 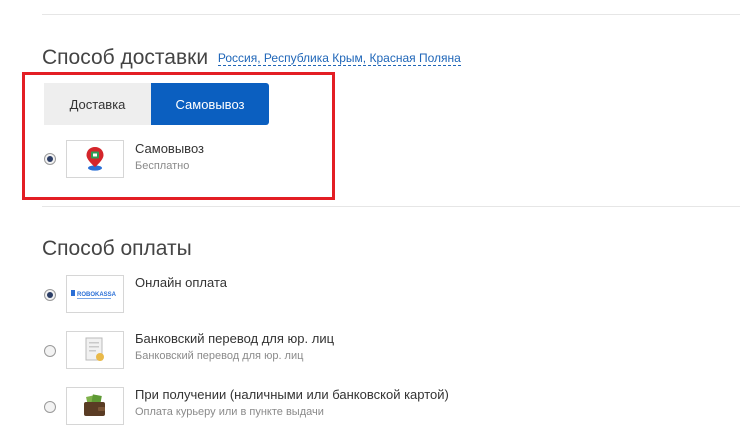 What do you see at coordinates (219, 356) in the screenshot?
I see `payment-option-subtitle: Банковский перевод для юр. лиц` at bounding box center [219, 356].